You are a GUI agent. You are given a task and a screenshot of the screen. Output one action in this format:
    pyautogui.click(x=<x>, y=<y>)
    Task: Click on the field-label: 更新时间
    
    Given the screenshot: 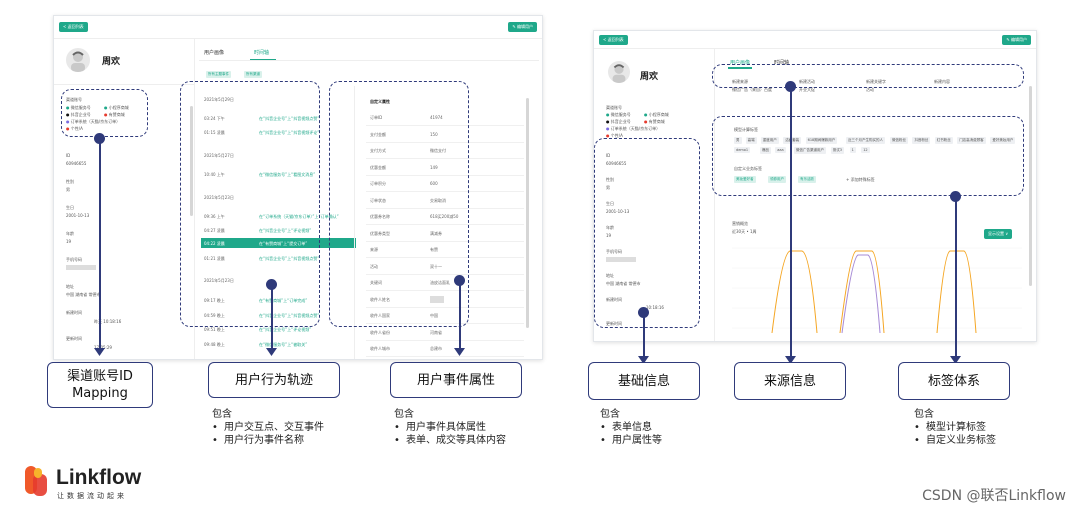 What is the action you would take?
    pyautogui.click(x=74, y=338)
    